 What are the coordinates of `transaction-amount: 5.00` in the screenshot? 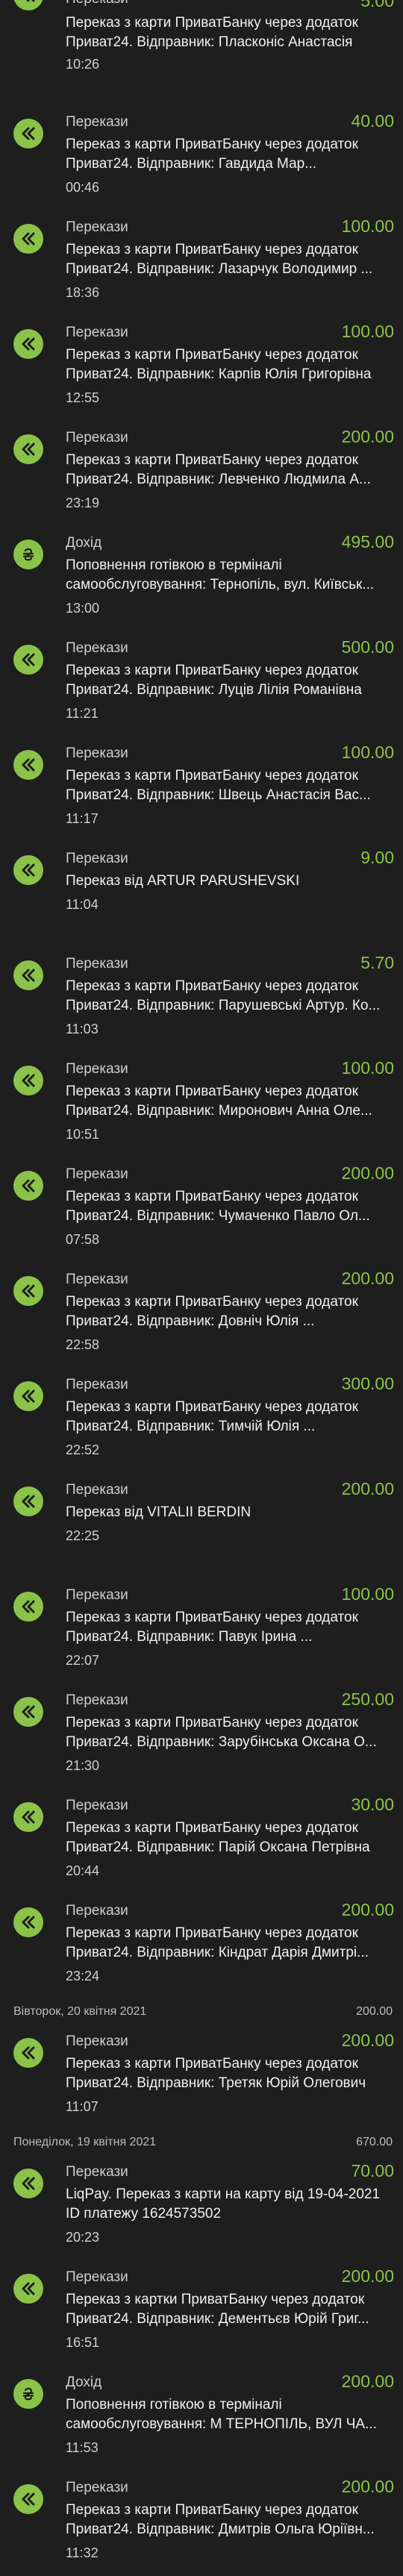 It's located at (377, 5).